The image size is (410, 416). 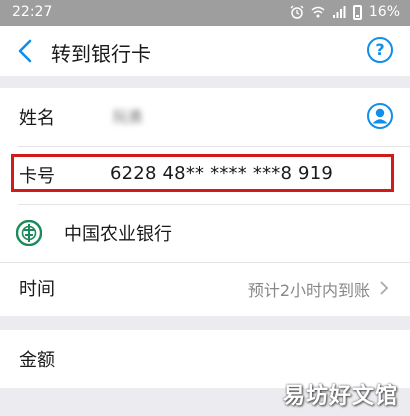 I want to click on name-row: 姓名 阮勇, so click(x=205, y=117).